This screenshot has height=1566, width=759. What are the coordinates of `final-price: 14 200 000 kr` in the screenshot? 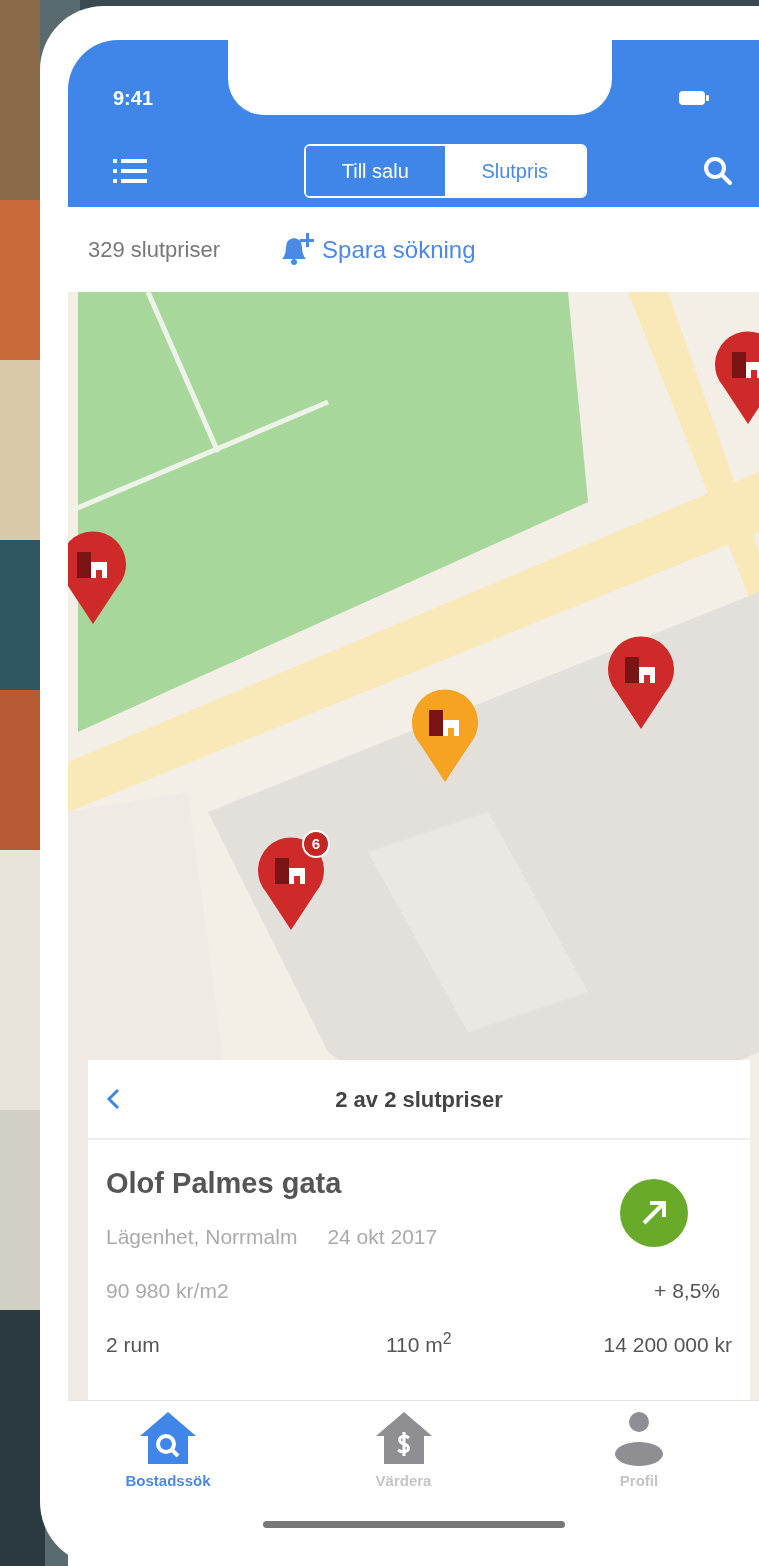 It's located at (667, 1345).